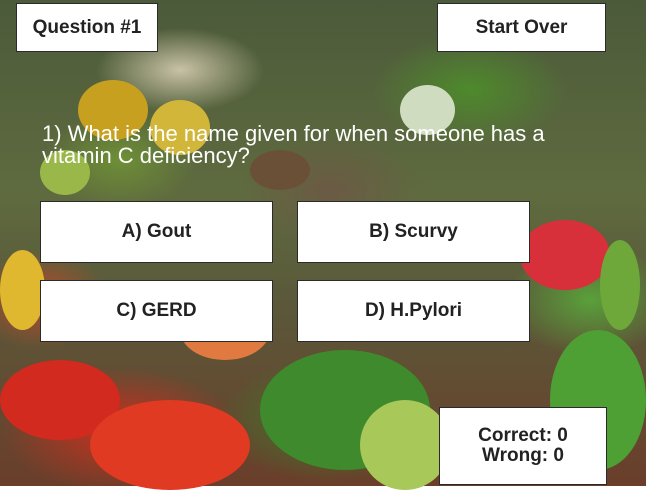  What do you see at coordinates (523, 435) in the screenshot?
I see `correct-count: Correct: 0` at bounding box center [523, 435].